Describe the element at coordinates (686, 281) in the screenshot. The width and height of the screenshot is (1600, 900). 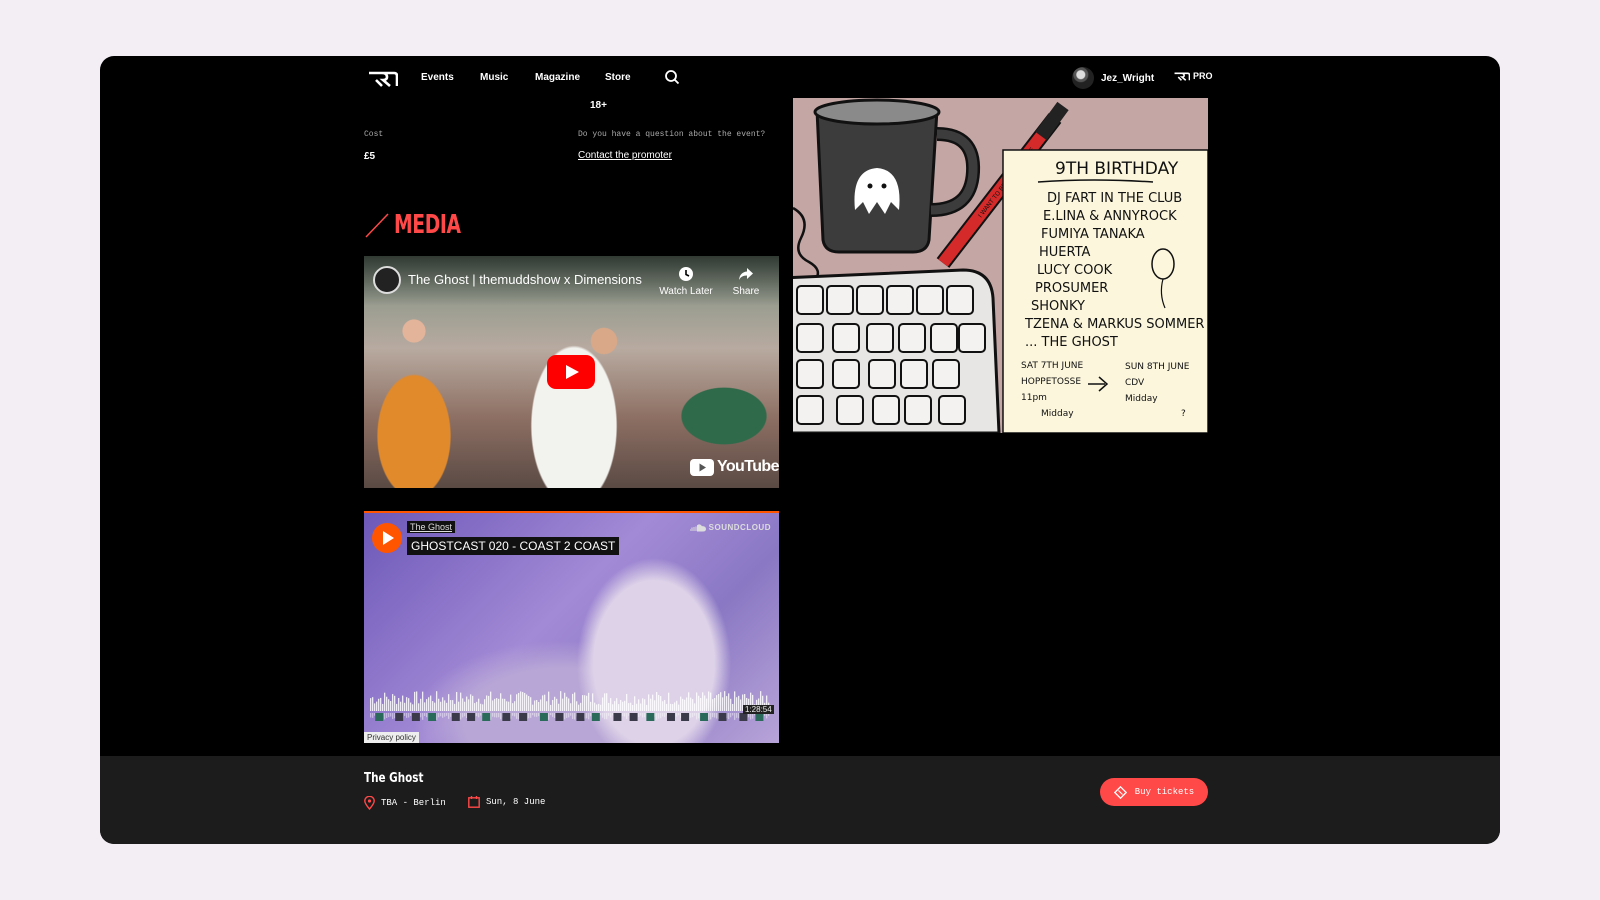
I see `watch-later-button: Watch Later` at that location.